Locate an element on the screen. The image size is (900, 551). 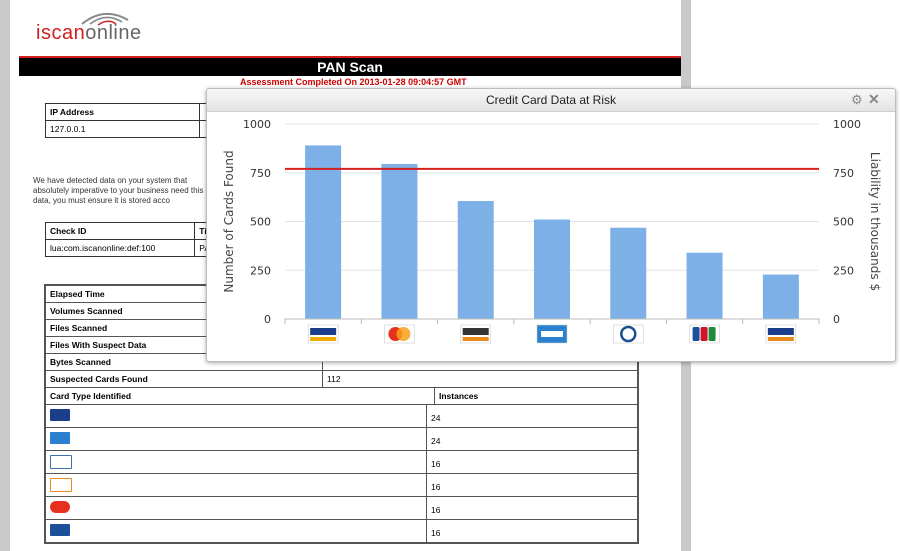
y-tick-label: 500 is located at coordinates (260, 222).